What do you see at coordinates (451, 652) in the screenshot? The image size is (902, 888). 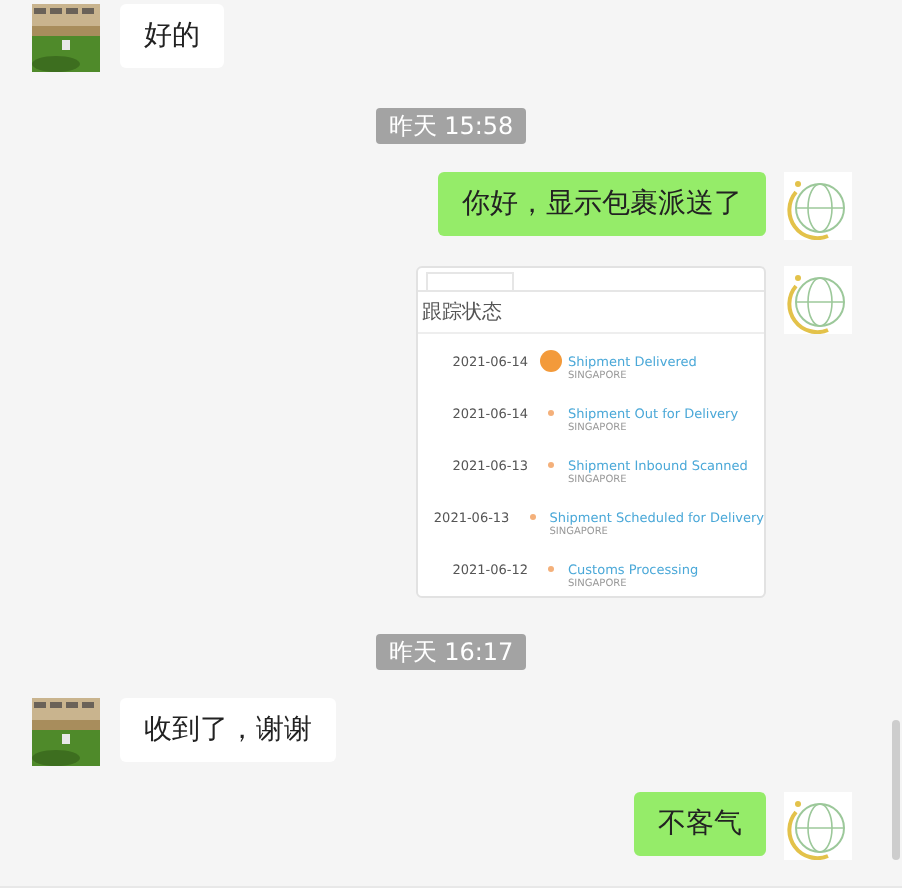 I see `timestamp: 昨天 16:17` at bounding box center [451, 652].